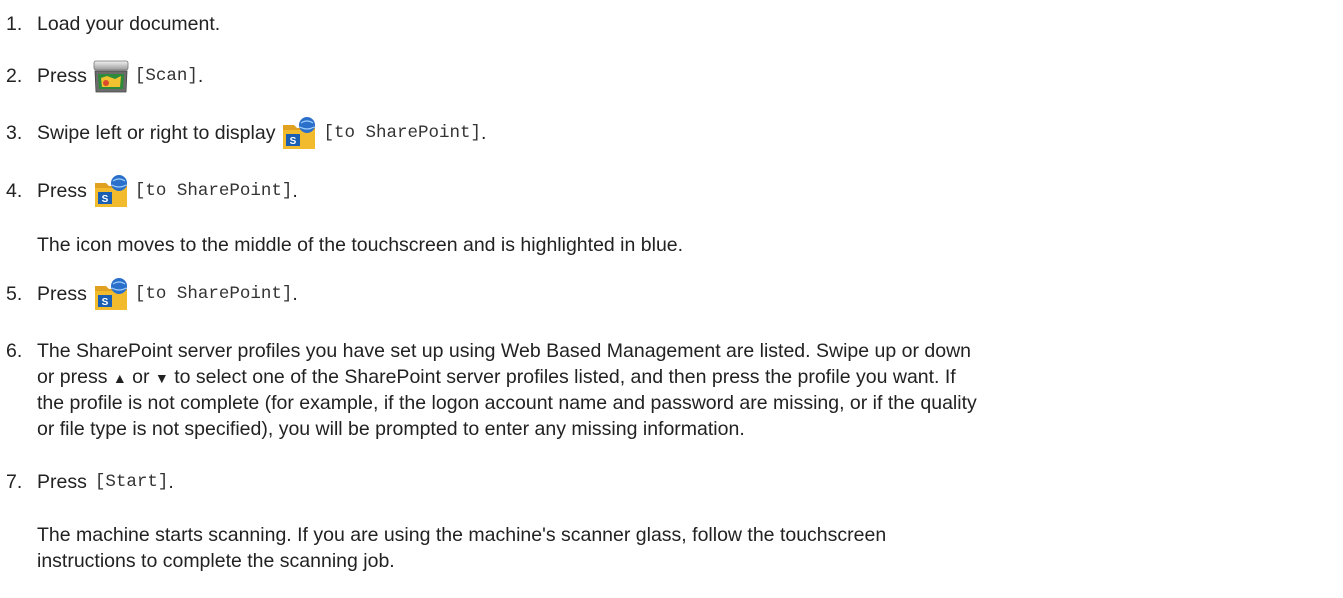 This screenshot has width=1343, height=598. What do you see at coordinates (14, 133) in the screenshot?
I see `step-number: 3.` at bounding box center [14, 133].